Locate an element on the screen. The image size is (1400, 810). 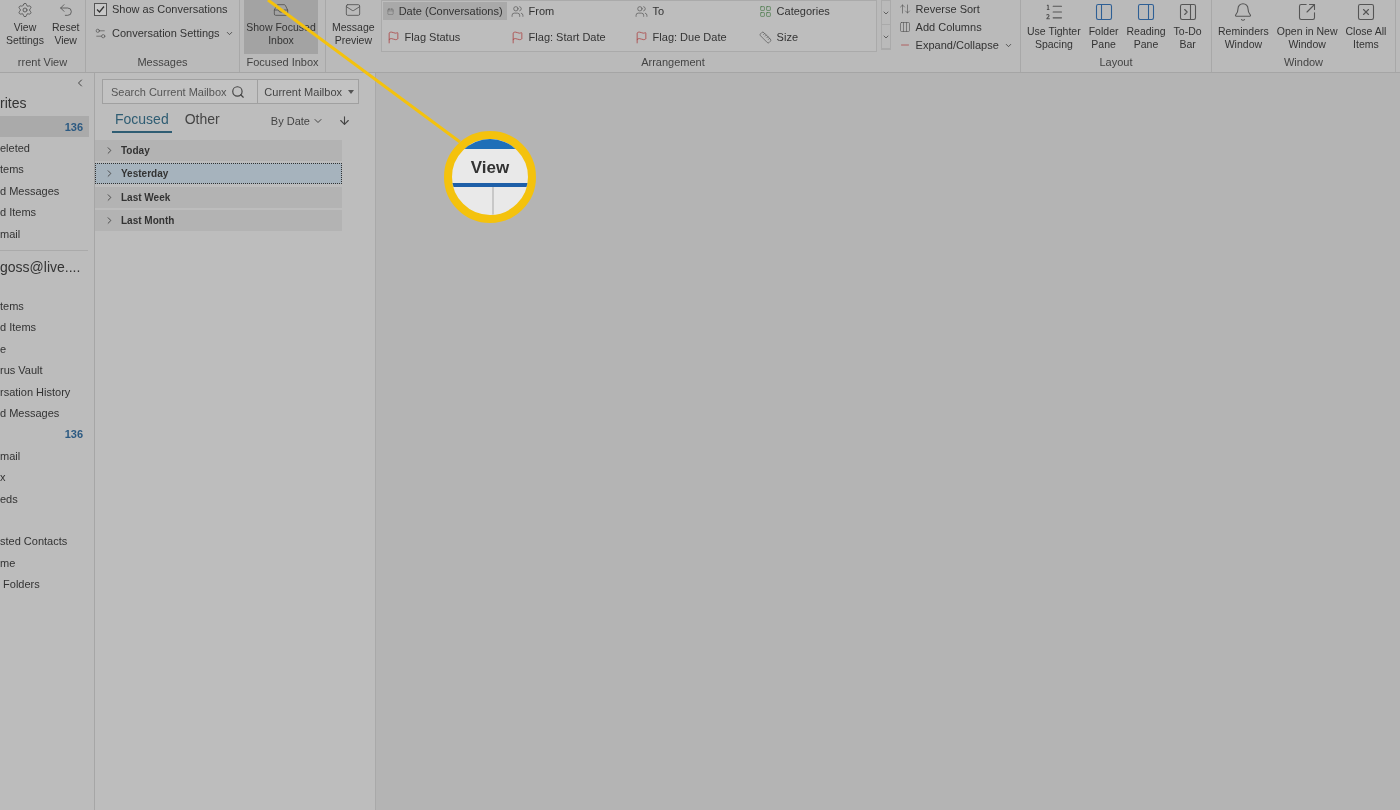
inbox-tab: Other is located at coordinates (202, 122).